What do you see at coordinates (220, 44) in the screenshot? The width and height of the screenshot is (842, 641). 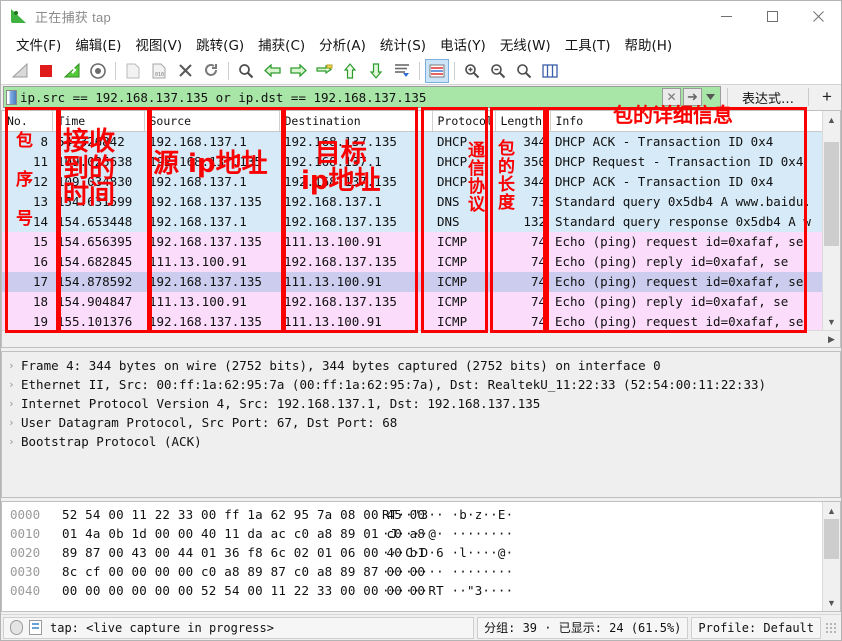 I see `menu-go: 跳转(G)` at bounding box center [220, 44].